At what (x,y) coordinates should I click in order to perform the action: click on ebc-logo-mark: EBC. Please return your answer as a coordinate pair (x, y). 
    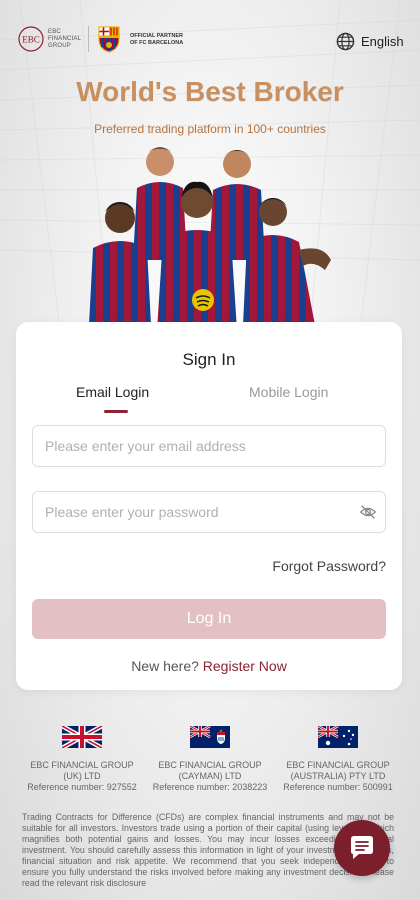
    Looking at the image, I should click on (31, 39).